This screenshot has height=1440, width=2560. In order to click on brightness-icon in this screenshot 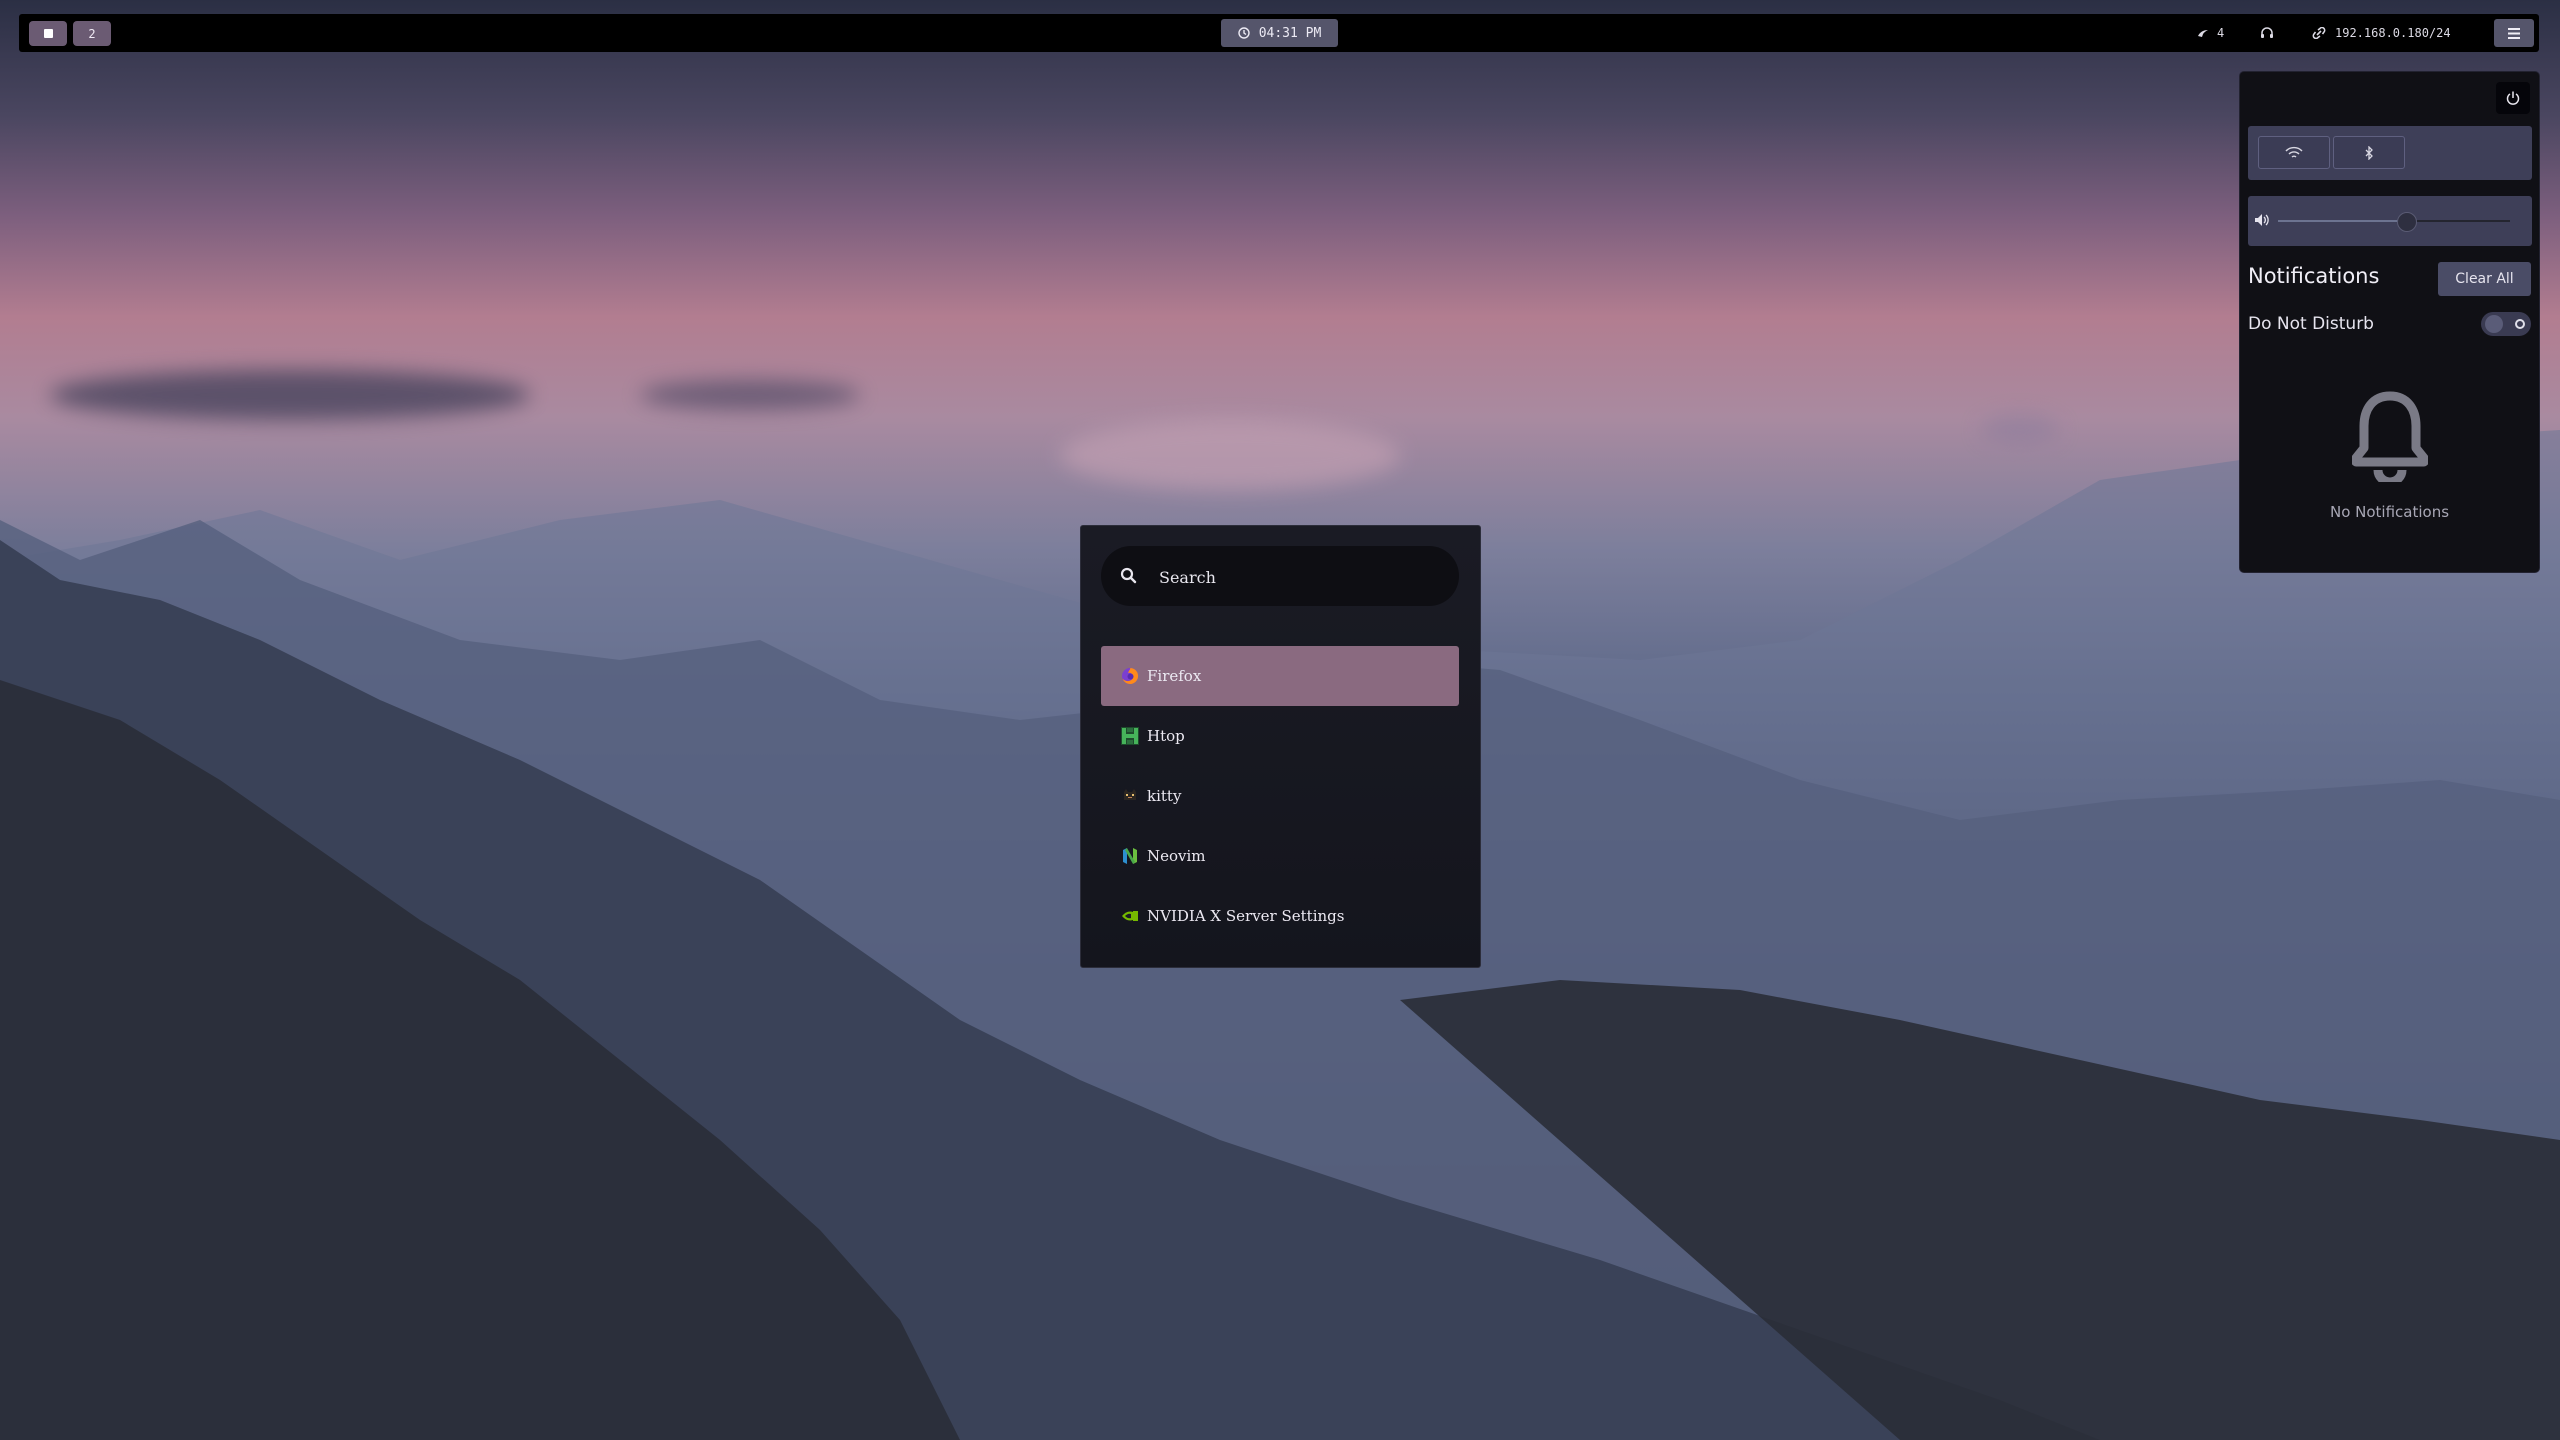, I will do `click(2203, 33)`.